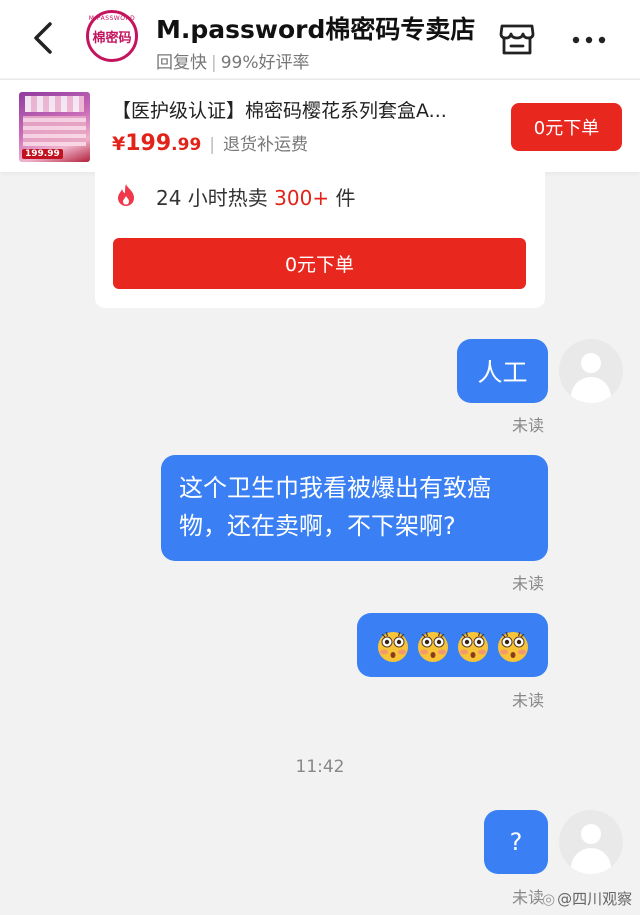 The height and width of the screenshot is (915, 640). Describe the element at coordinates (587, 899) in the screenshot. I see `watermark: ◎ @四川观察` at that location.